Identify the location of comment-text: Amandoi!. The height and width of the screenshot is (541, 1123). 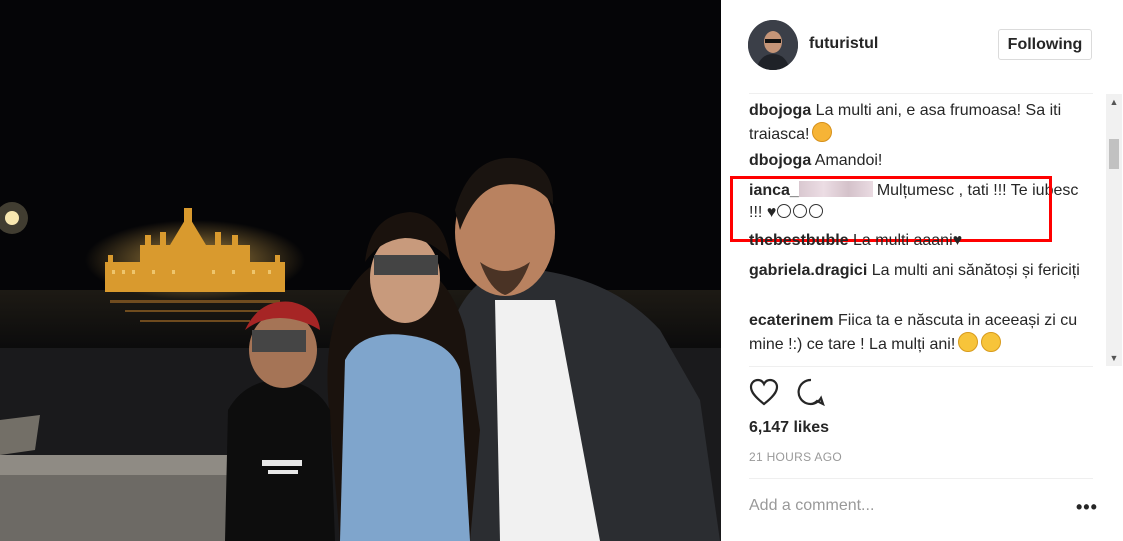
(848, 160).